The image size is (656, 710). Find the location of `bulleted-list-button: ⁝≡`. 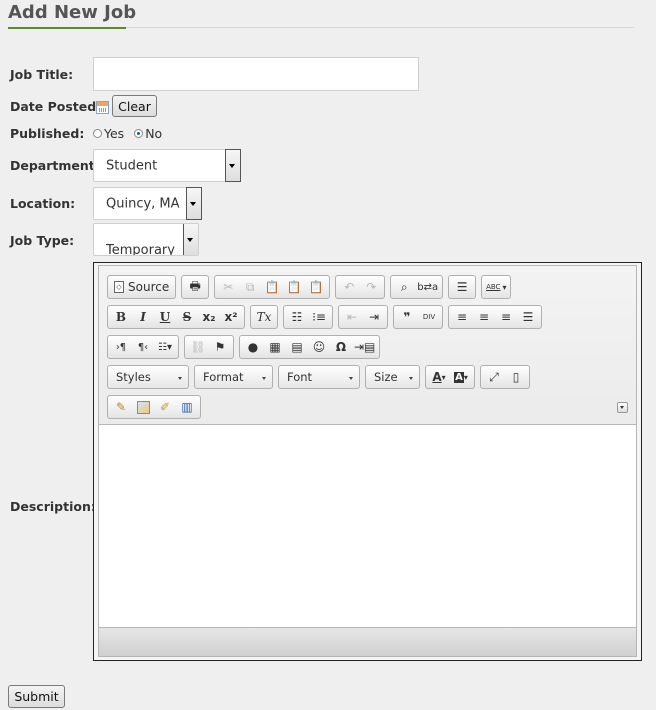

bulleted-list-button: ⁝≡ is located at coordinates (319, 317).